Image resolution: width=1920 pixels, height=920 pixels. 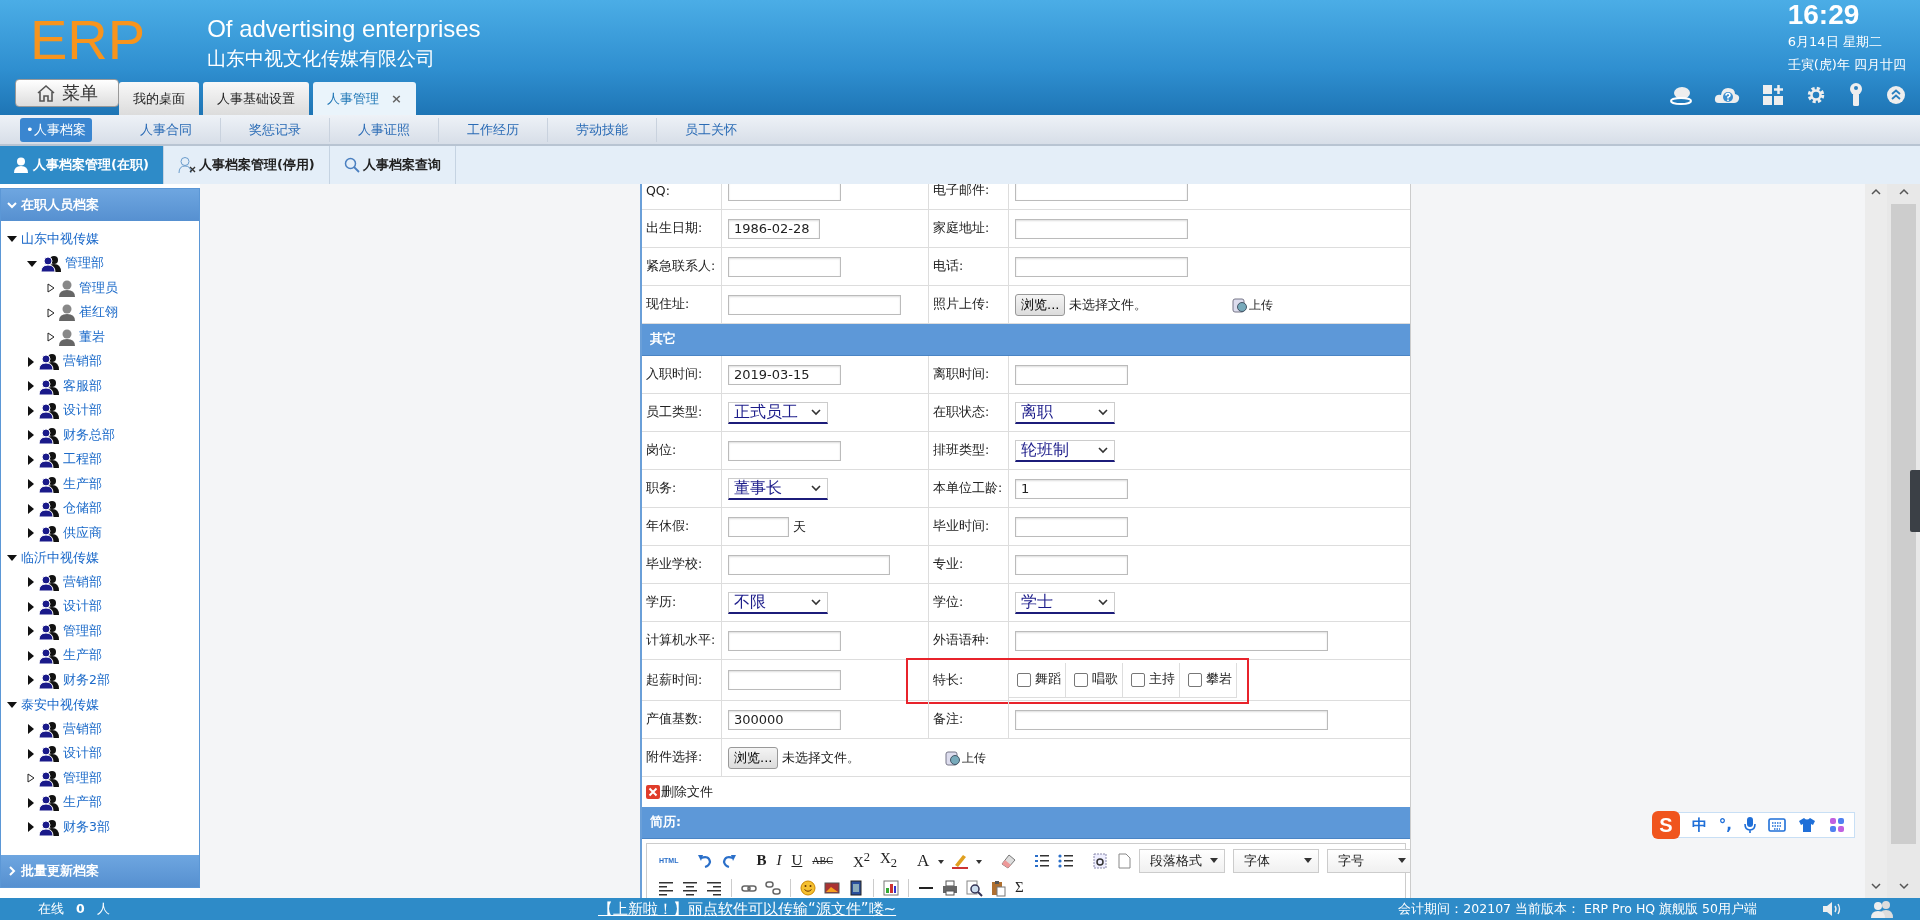 What do you see at coordinates (82, 533) in the screenshot?
I see `tree-item: 供应商` at bounding box center [82, 533].